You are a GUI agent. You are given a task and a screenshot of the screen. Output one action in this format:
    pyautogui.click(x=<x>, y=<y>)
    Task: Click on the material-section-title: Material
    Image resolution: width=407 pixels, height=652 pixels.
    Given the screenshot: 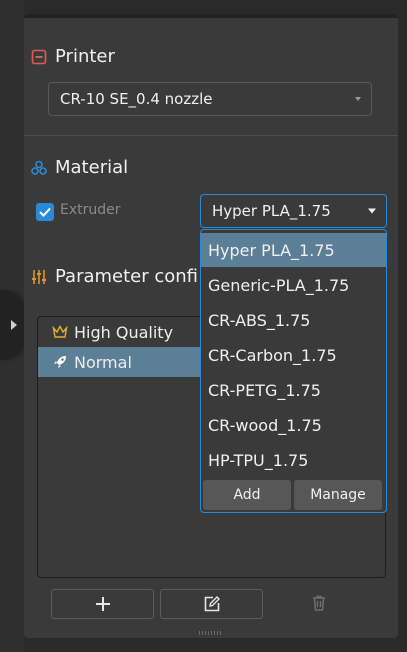 What is the action you would take?
    pyautogui.click(x=79, y=167)
    